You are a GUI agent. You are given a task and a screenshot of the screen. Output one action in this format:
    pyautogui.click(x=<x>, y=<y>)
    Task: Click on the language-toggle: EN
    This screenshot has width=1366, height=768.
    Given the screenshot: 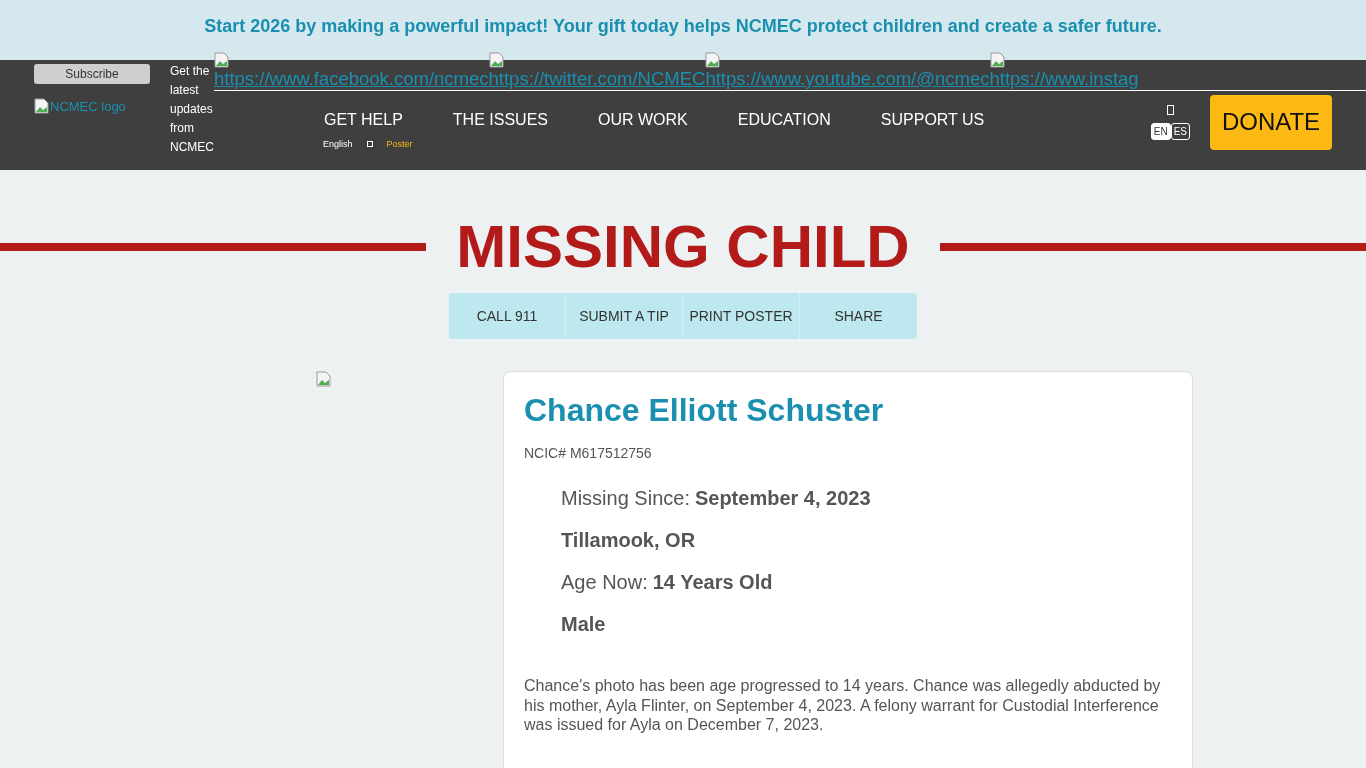 What is the action you would take?
    pyautogui.click(x=1160, y=131)
    